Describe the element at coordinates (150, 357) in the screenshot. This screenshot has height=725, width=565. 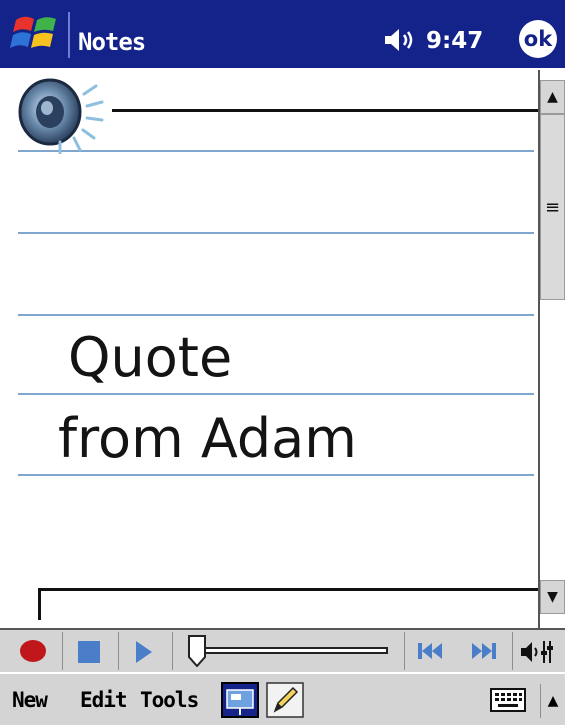
I see `ink-line-1: Quote` at that location.